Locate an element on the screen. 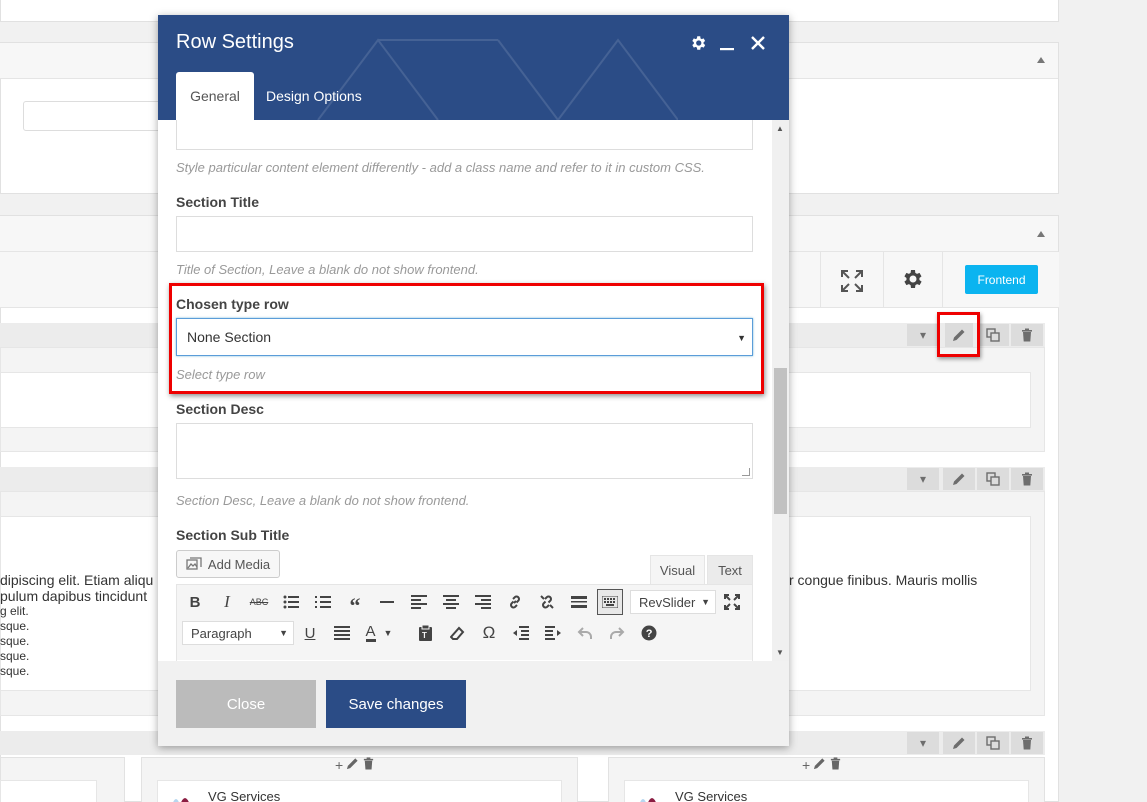  media-icon is located at coordinates (194, 563).